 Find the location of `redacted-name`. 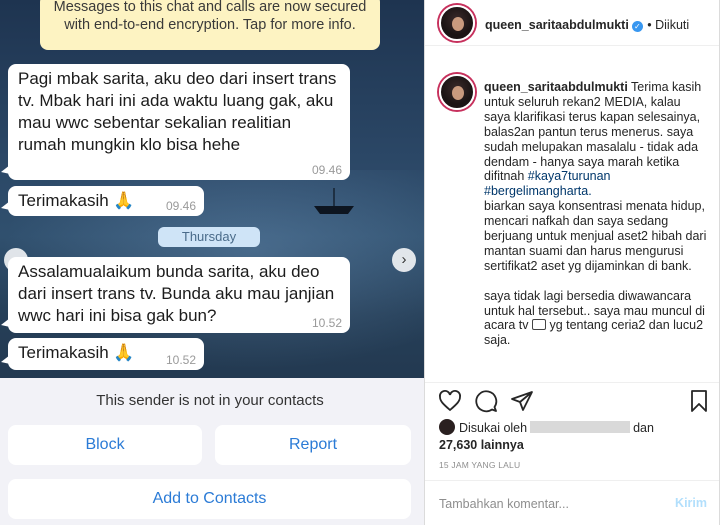

redacted-name is located at coordinates (580, 427).